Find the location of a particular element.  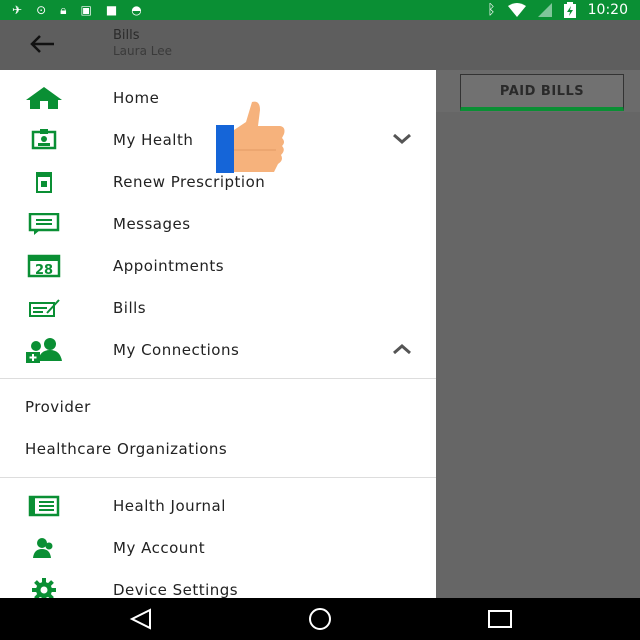

nav-home-icon is located at coordinates (320, 619).